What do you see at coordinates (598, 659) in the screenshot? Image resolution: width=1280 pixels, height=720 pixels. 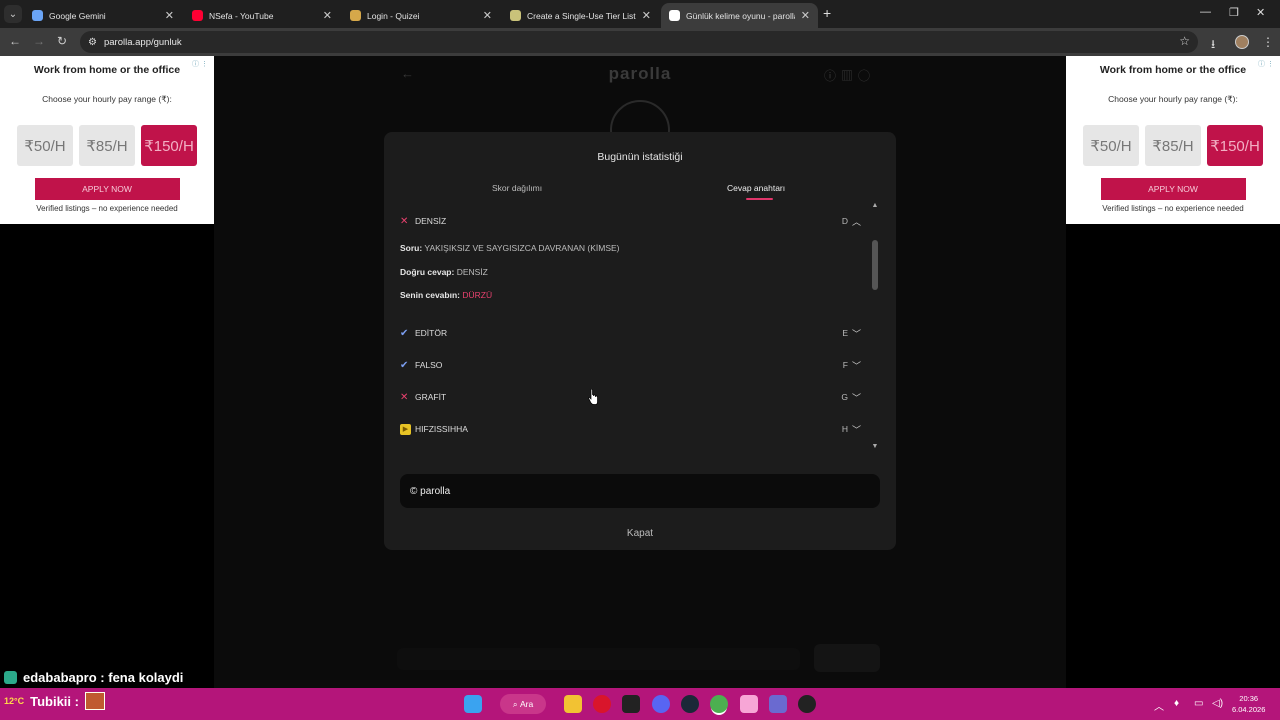 I see `input-bar` at bounding box center [598, 659].